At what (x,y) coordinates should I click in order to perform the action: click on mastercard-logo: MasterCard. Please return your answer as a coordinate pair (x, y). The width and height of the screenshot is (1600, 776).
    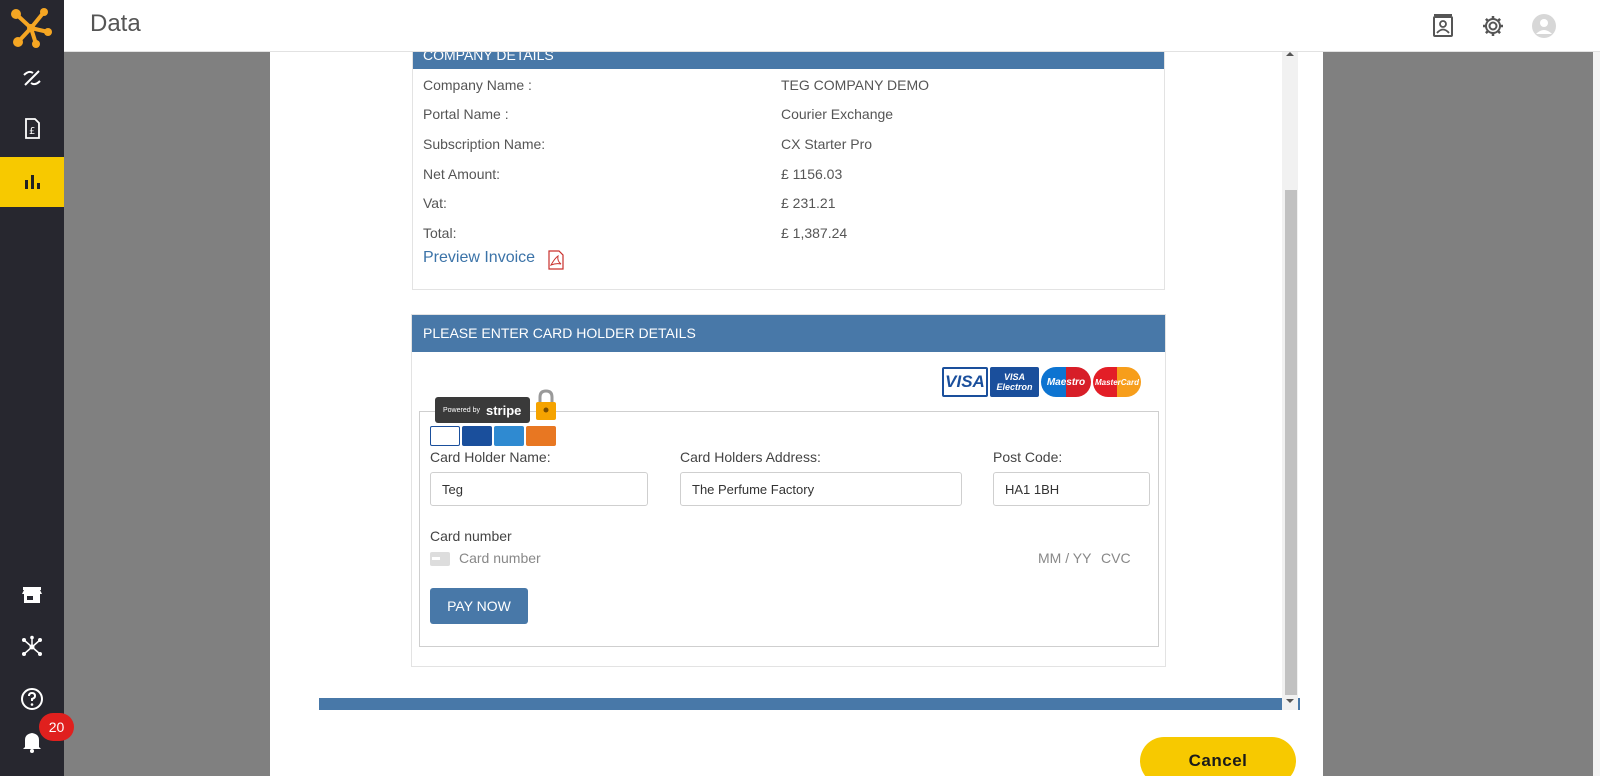
    Looking at the image, I should click on (1117, 382).